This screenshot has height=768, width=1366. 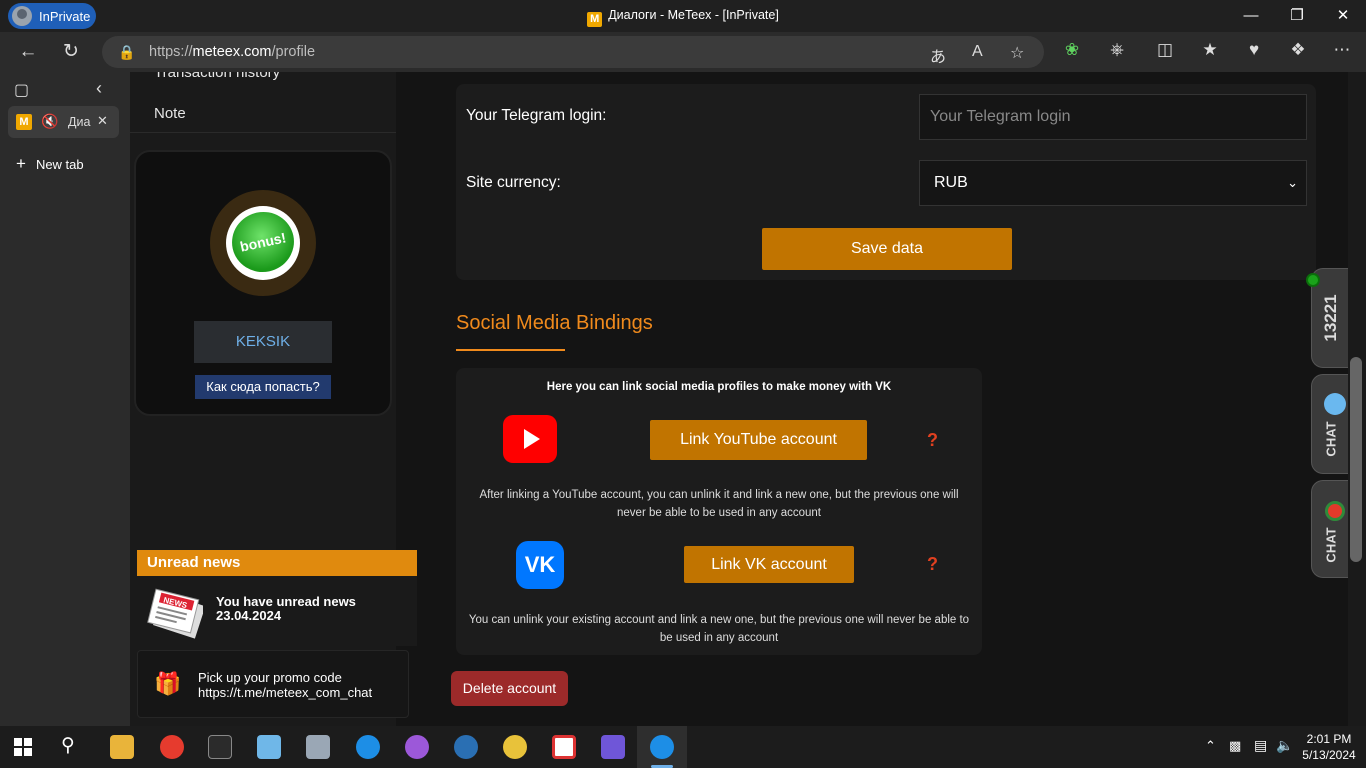 I want to click on more-menu-icon: ⋯, so click(x=1342, y=50).